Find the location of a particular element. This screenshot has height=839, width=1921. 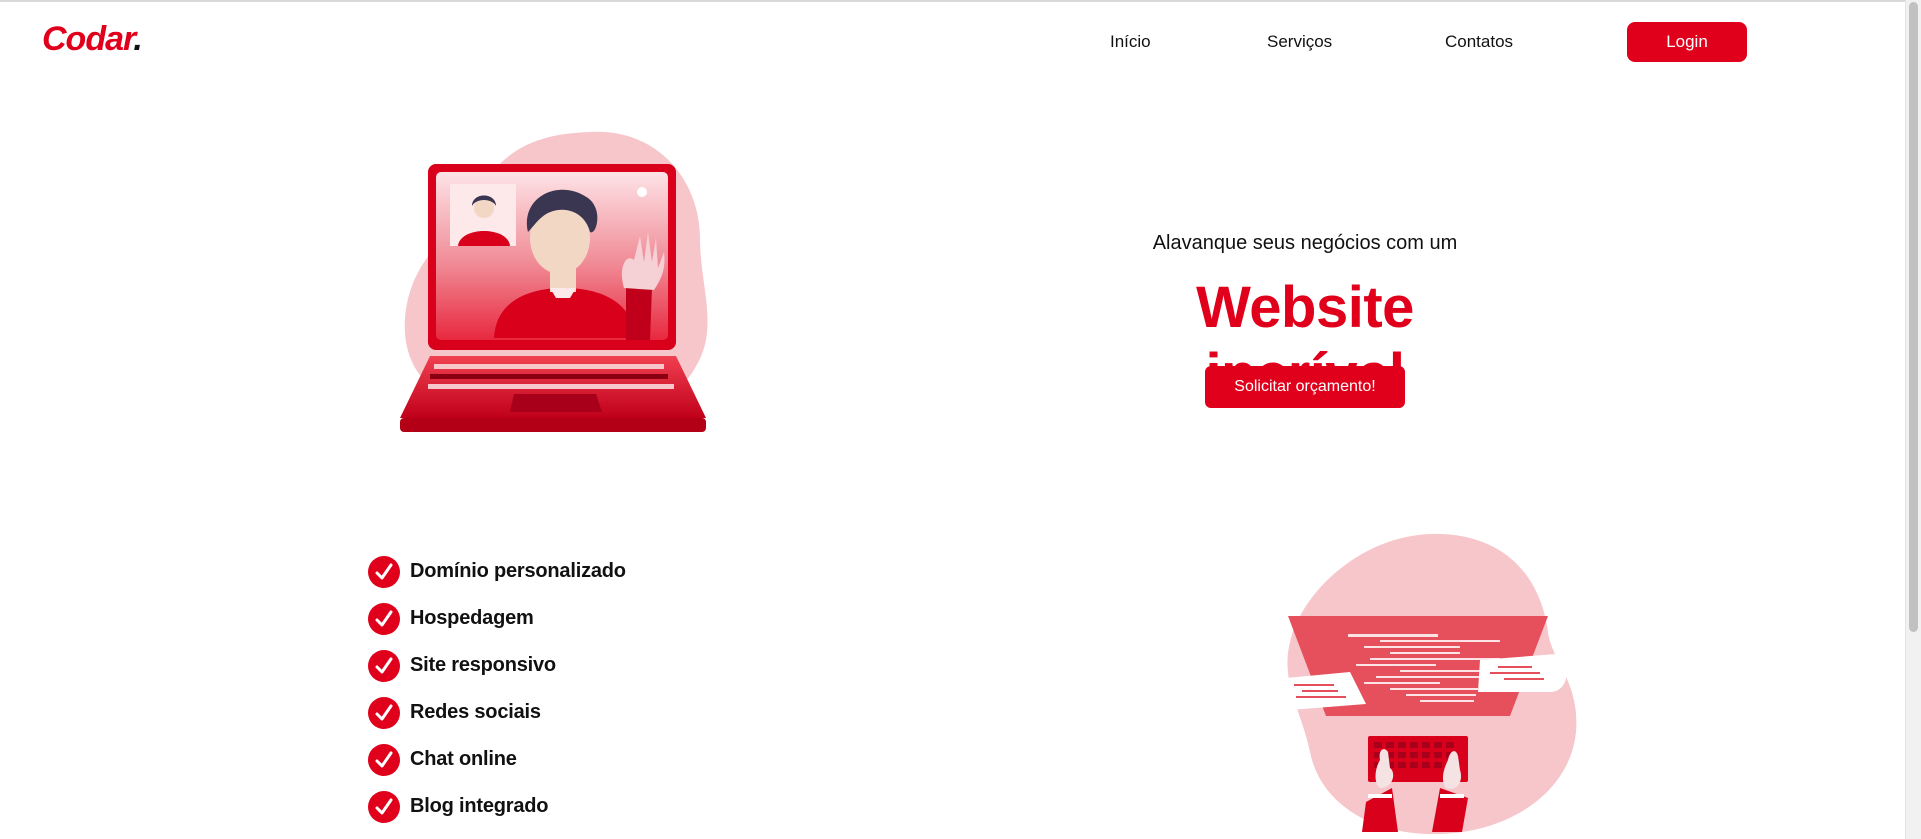

top-border is located at coordinates (960, 1).